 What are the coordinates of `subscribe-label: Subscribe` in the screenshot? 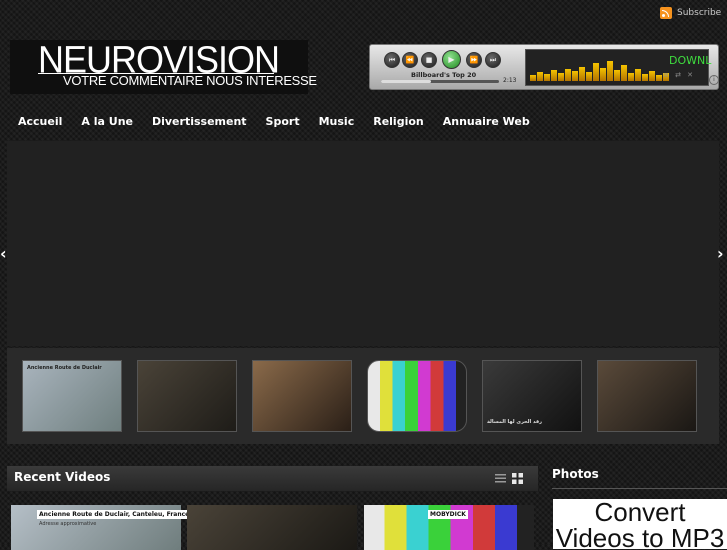 It's located at (699, 13).